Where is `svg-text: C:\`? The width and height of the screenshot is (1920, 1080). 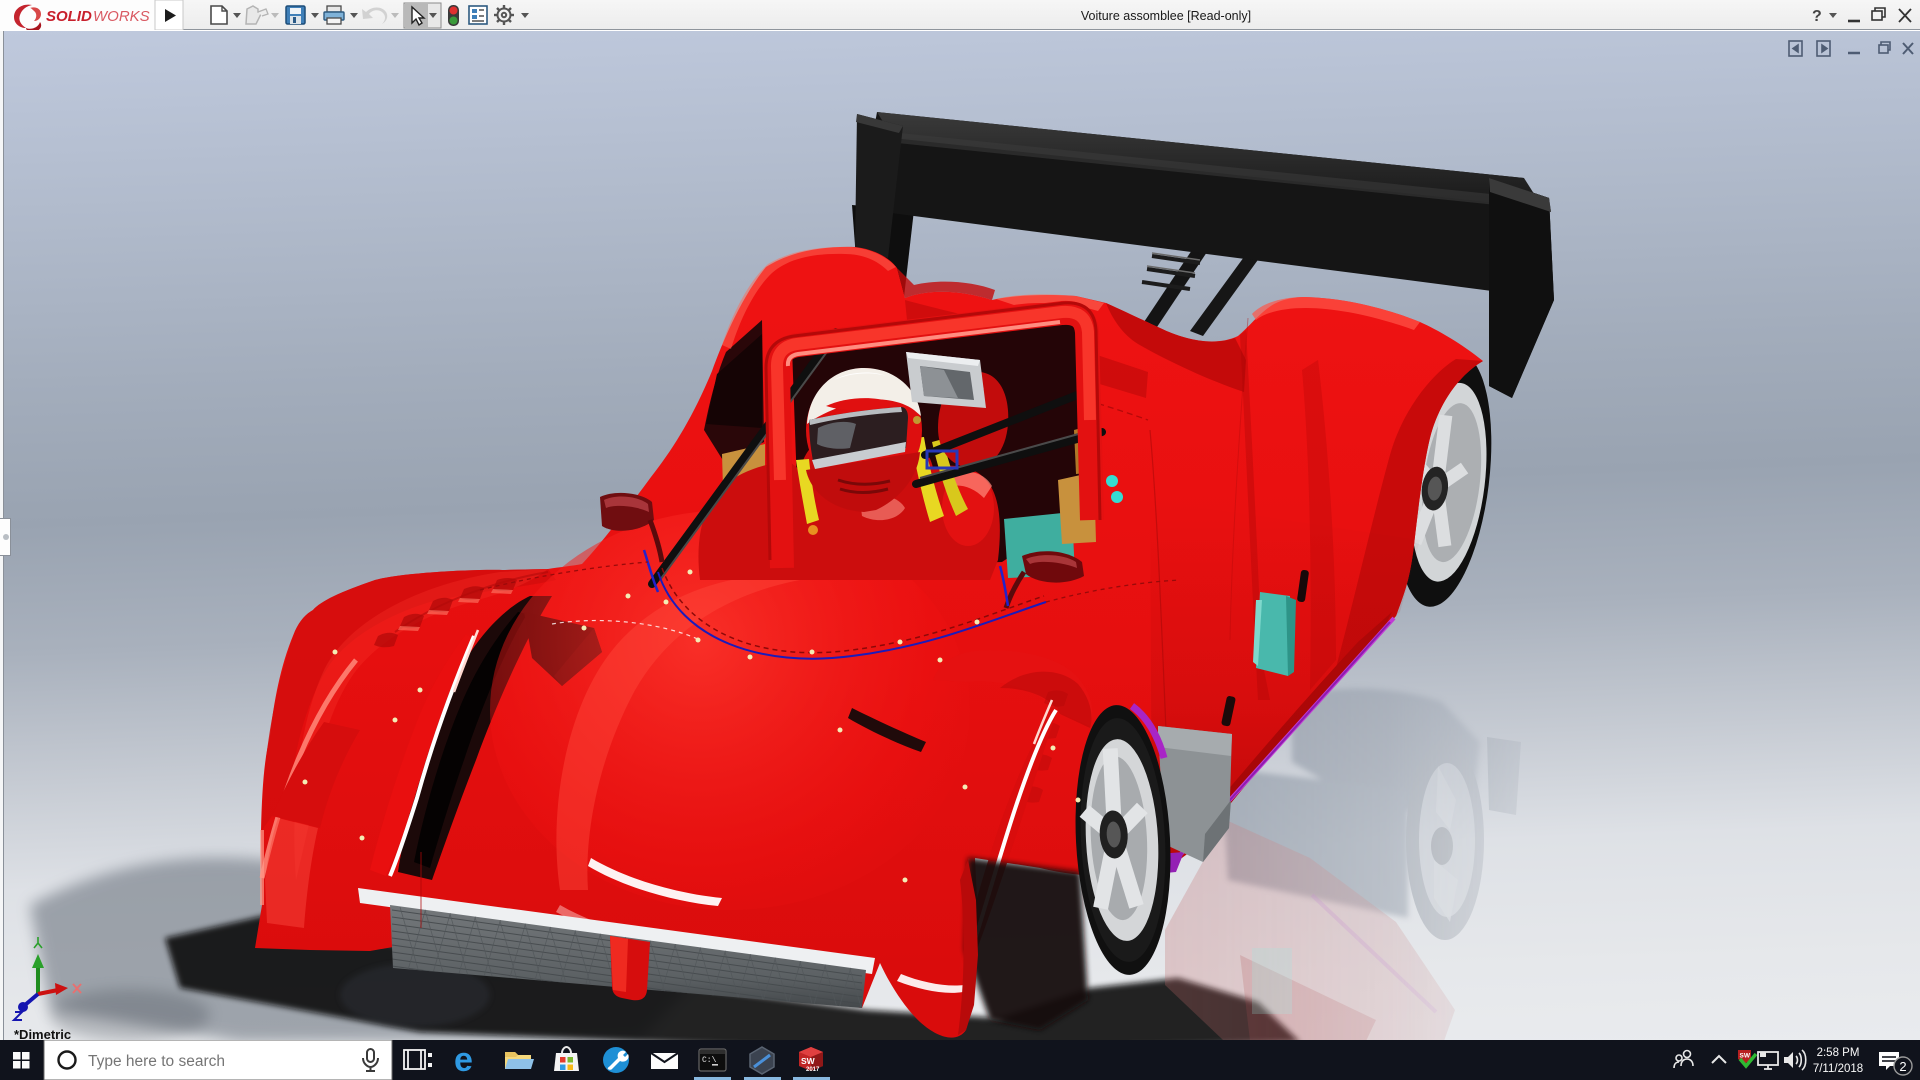 svg-text: C:\ is located at coordinates (709, 1060).